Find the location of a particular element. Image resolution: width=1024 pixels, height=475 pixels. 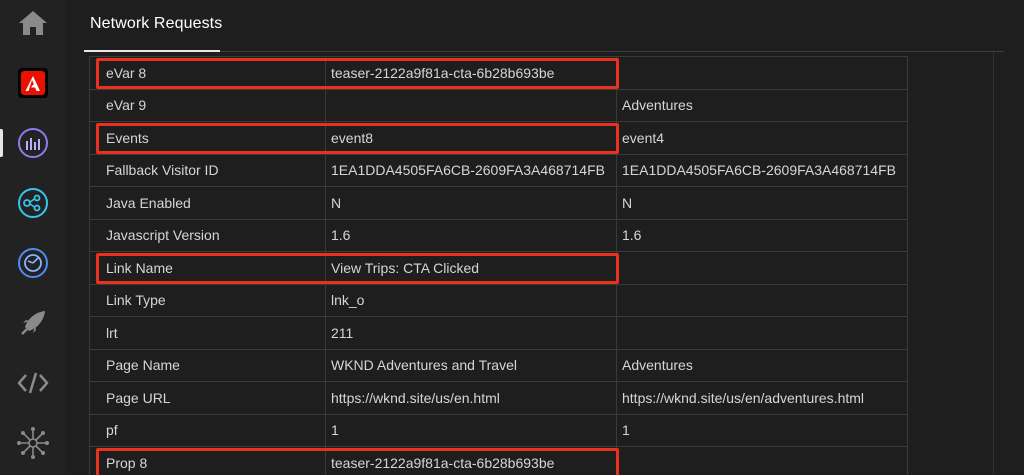

row-value: 211 is located at coordinates (471, 333).